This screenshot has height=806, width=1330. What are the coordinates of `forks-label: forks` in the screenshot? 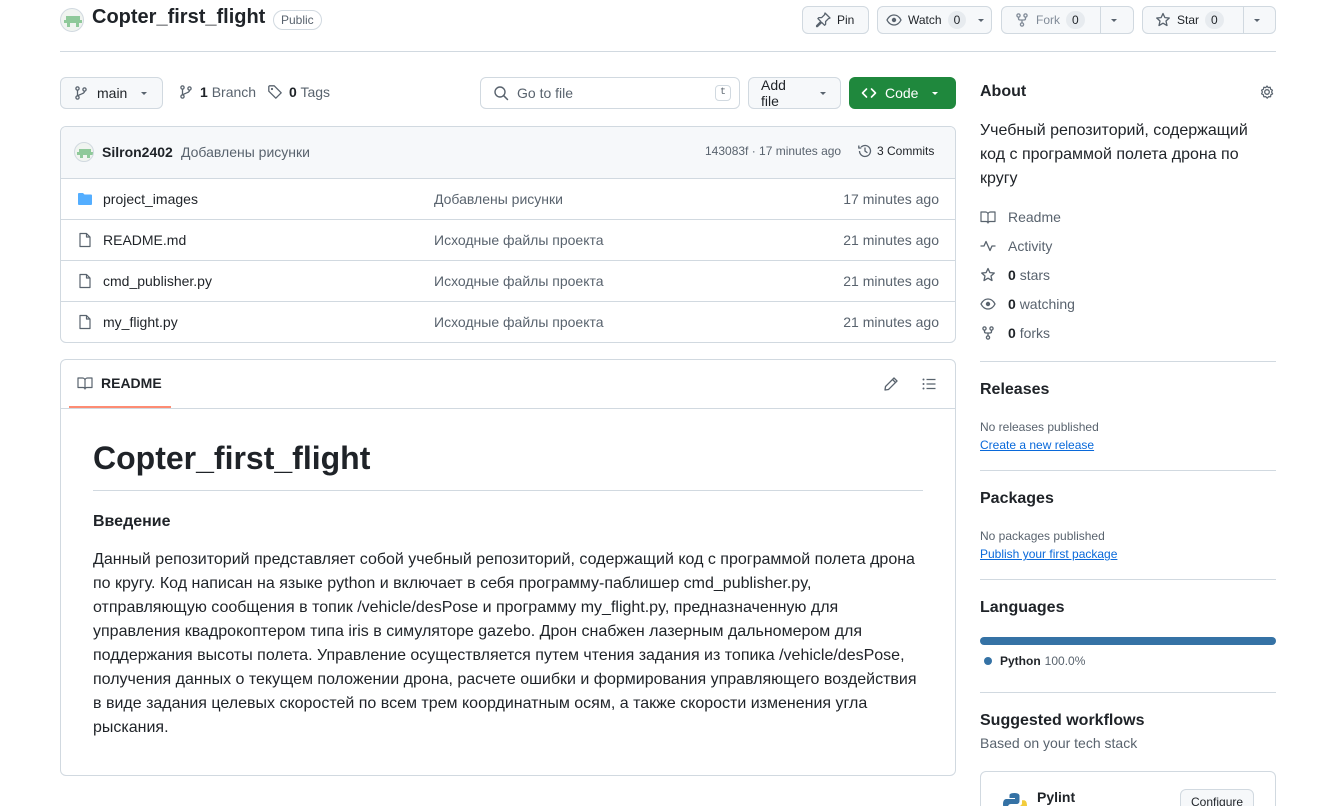 It's located at (1035, 333).